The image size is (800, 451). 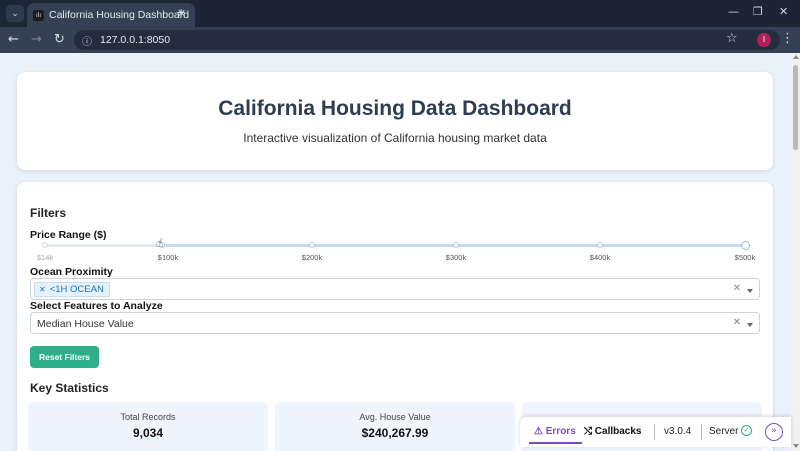 I want to click on profile-avatar: I, so click(x=764, y=40).